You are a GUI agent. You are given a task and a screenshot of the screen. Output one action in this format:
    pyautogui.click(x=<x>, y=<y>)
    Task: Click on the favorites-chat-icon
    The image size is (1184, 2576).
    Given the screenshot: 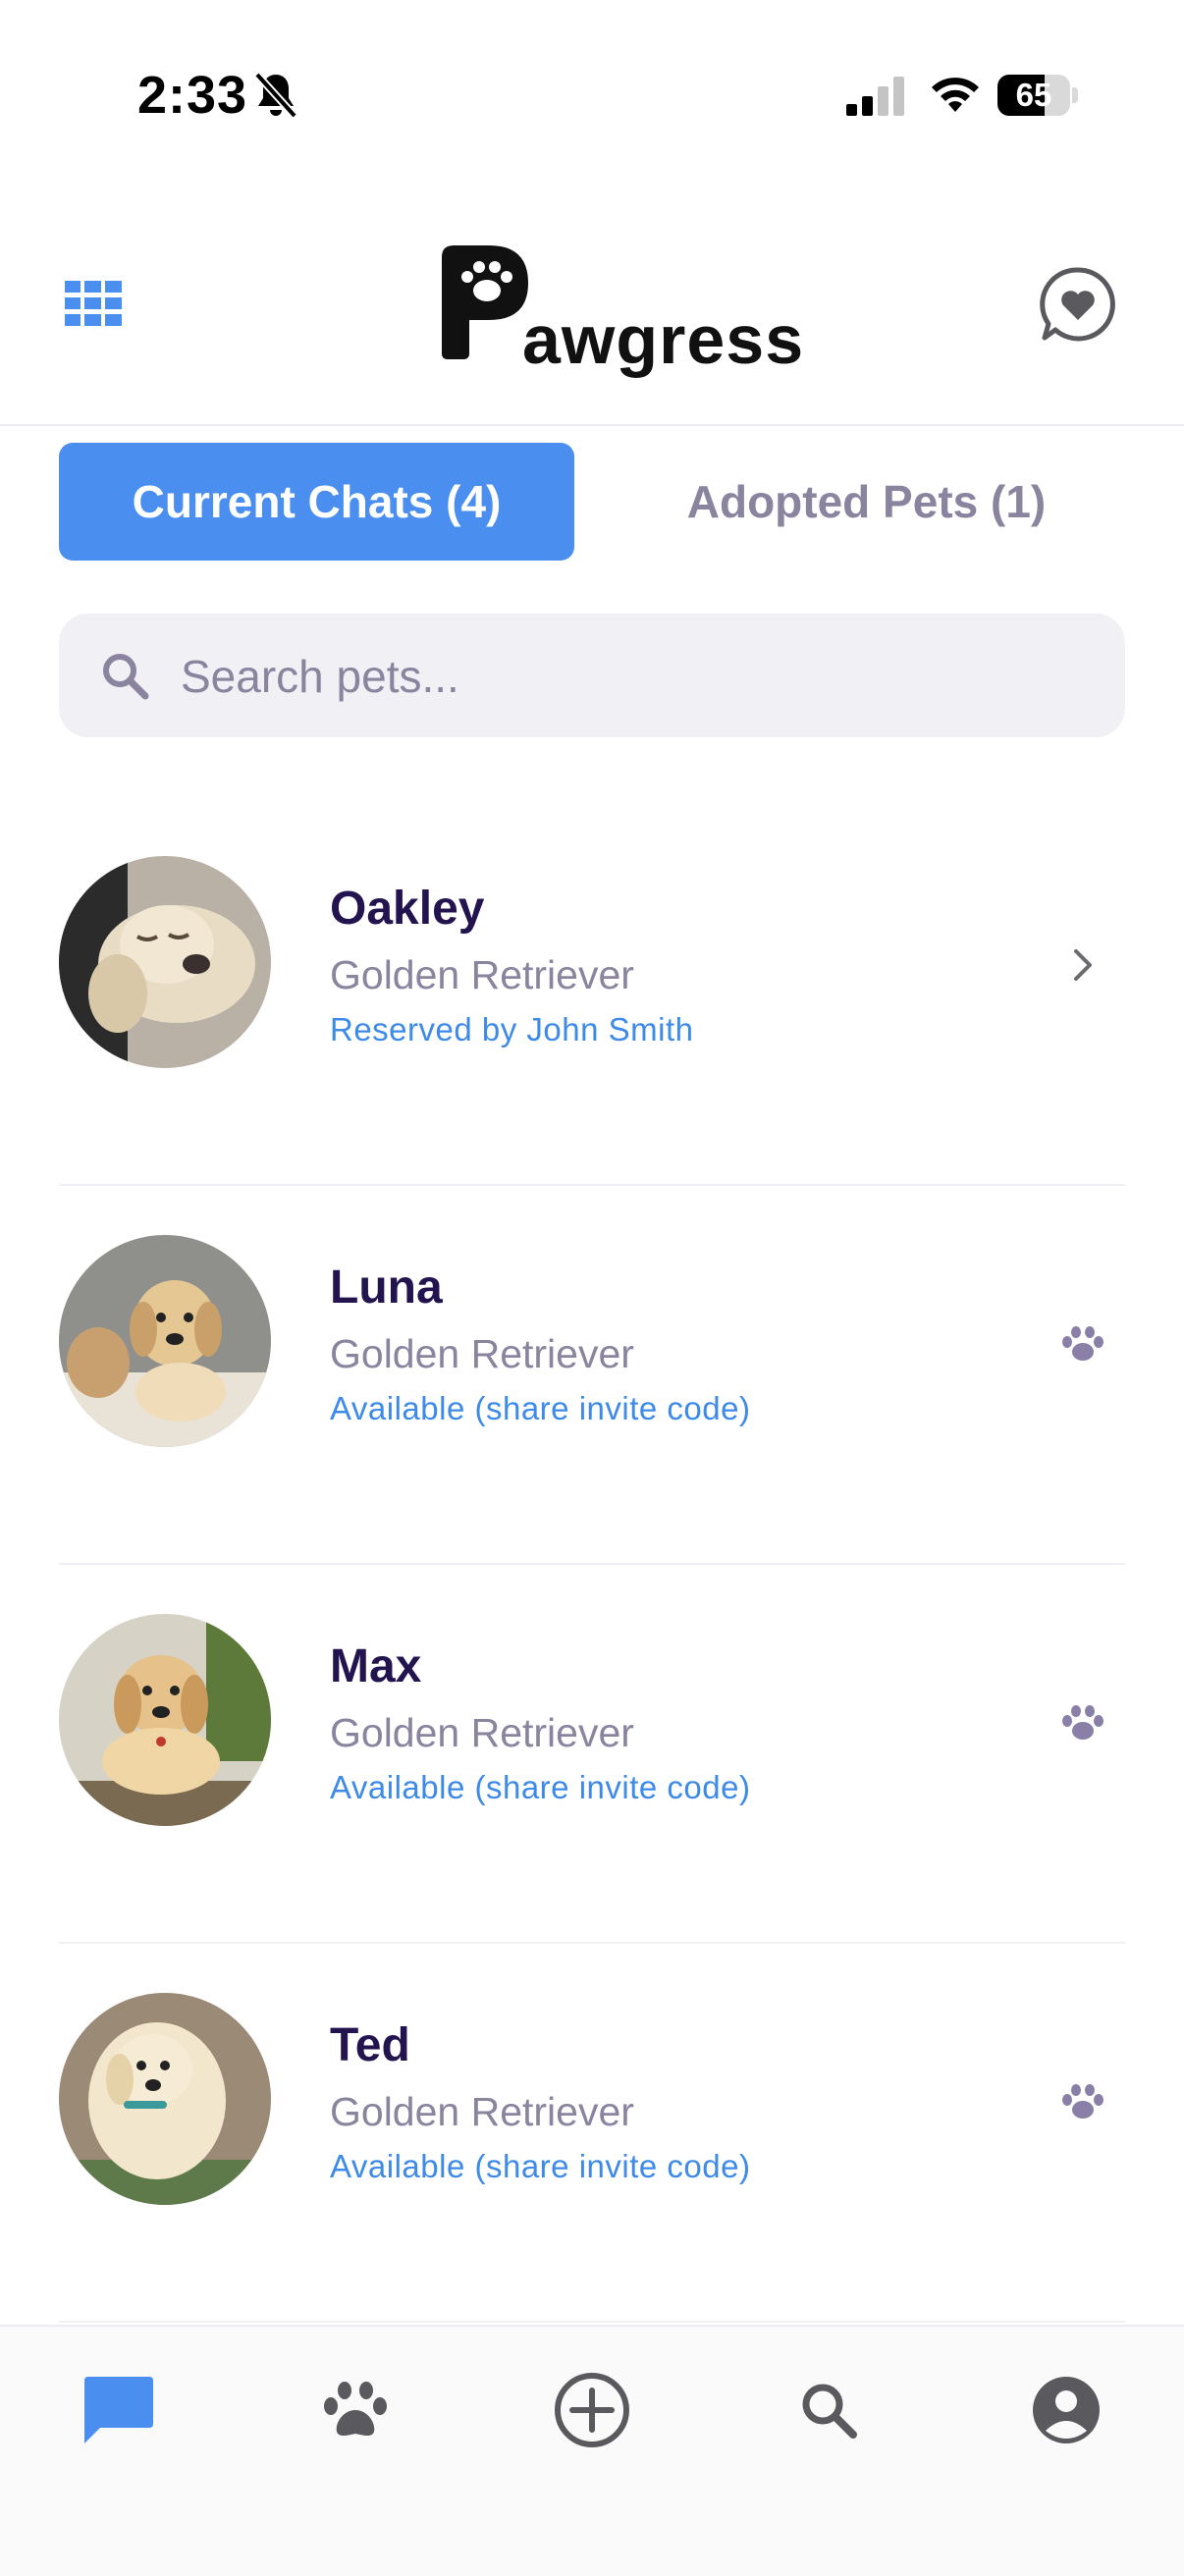 What is the action you would take?
    pyautogui.click(x=1078, y=304)
    